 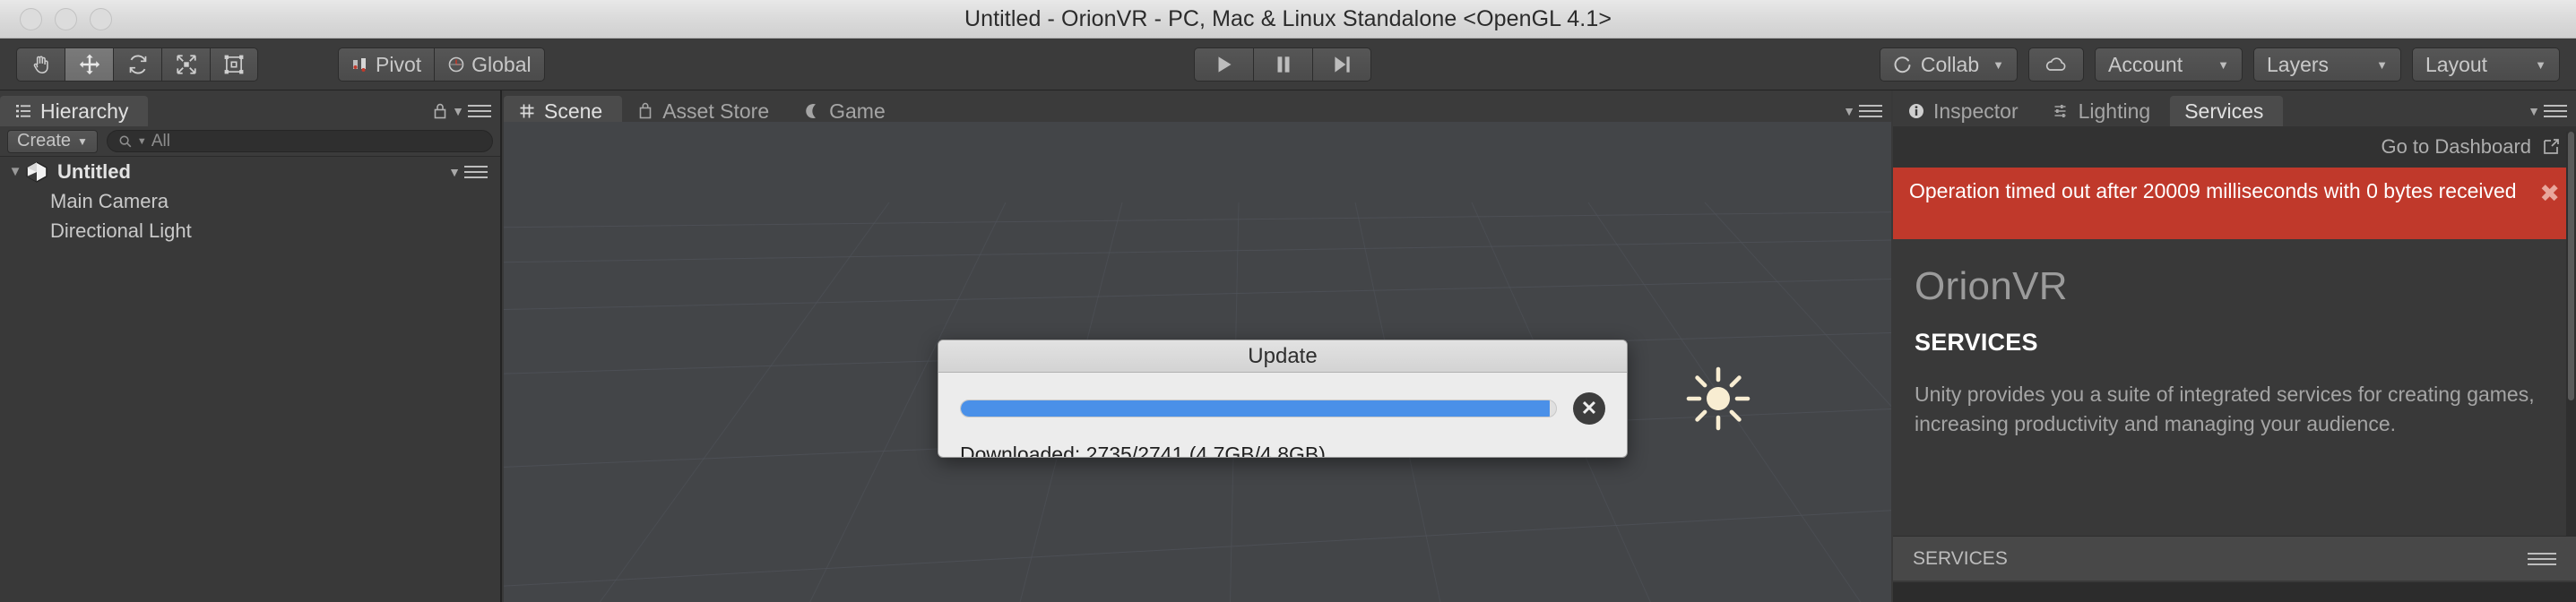 I want to click on download-progress-bar, so click(x=1258, y=408).